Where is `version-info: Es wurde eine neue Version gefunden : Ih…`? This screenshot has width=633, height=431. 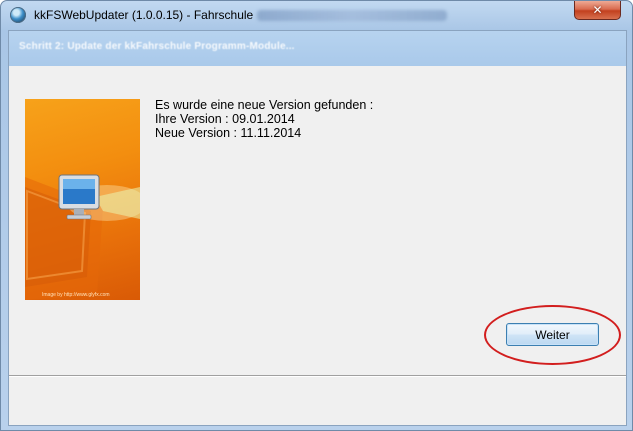 version-info: Es wurde eine neue Version gefunden : Ih… is located at coordinates (264, 119).